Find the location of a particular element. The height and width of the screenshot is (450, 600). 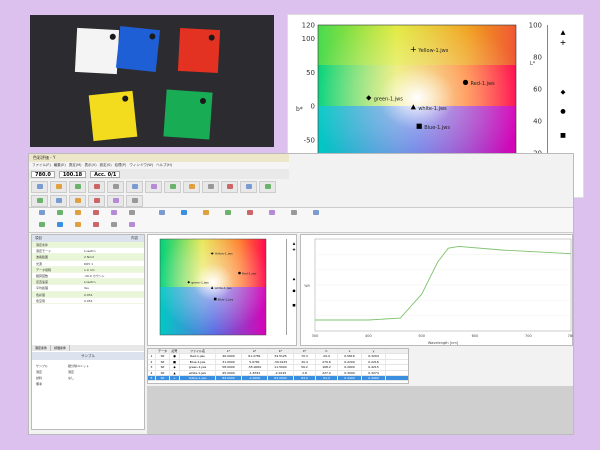

condition-key: 色空間 is located at coordinates (41, 300).